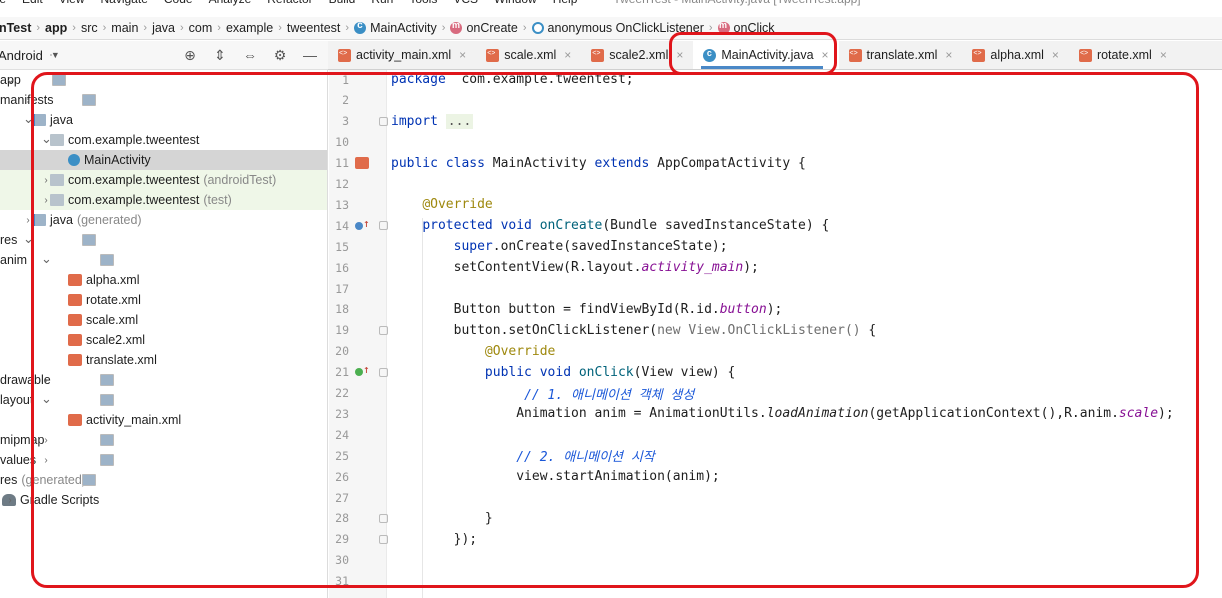 The width and height of the screenshot is (1222, 598). What do you see at coordinates (200, 28) in the screenshot?
I see `breadcrumb-label: com` at bounding box center [200, 28].